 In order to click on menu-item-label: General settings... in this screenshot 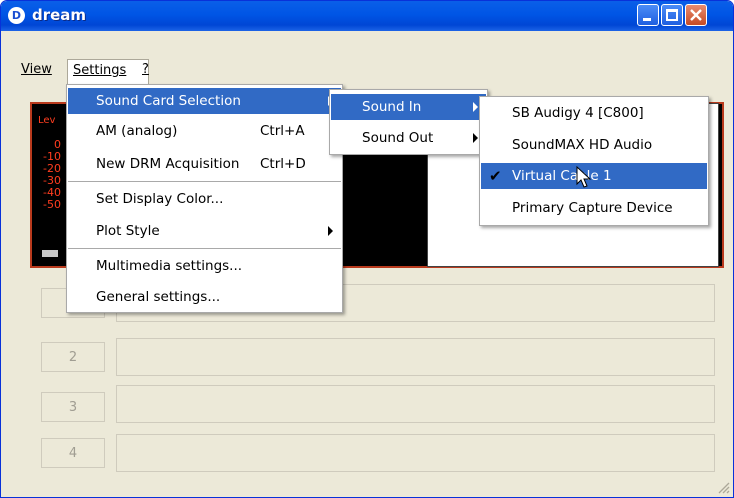, I will do `click(158, 297)`.